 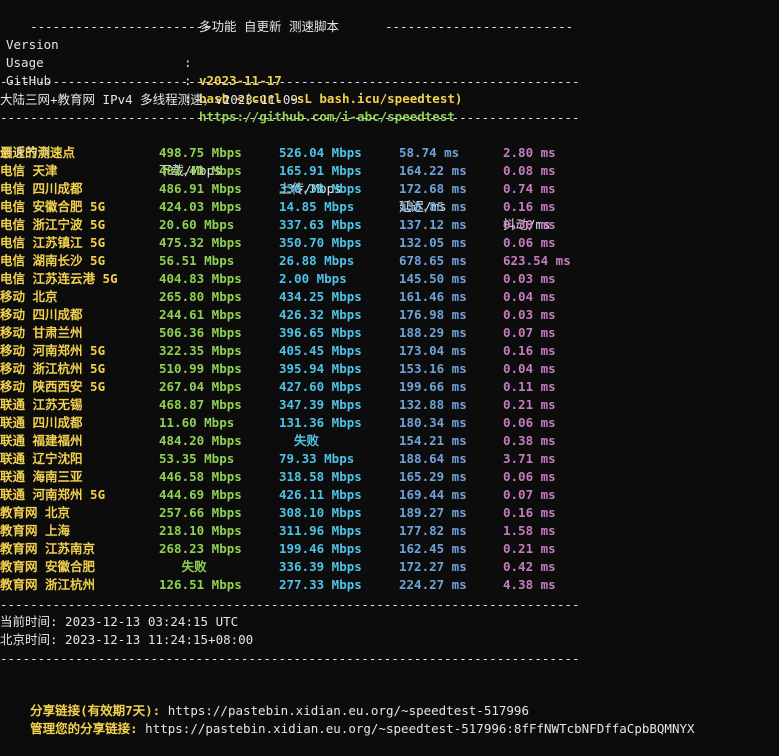 I want to click on latency-cell: 176.98 ms, so click(x=433, y=314).